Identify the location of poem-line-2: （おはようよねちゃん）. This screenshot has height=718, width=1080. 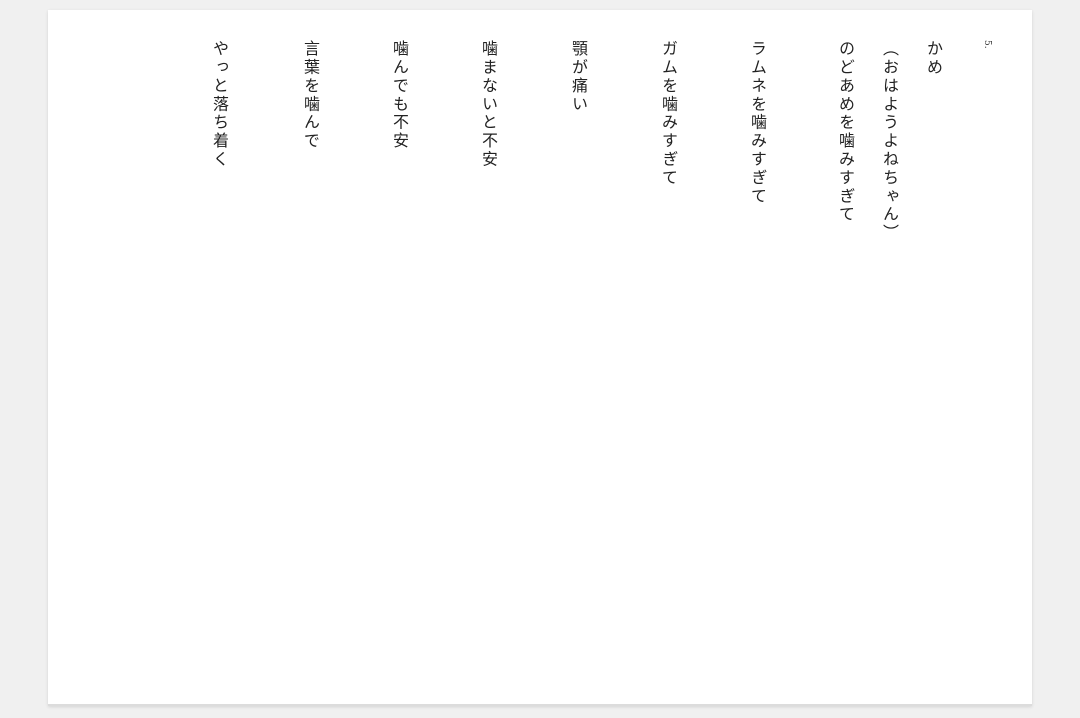
(889, 141).